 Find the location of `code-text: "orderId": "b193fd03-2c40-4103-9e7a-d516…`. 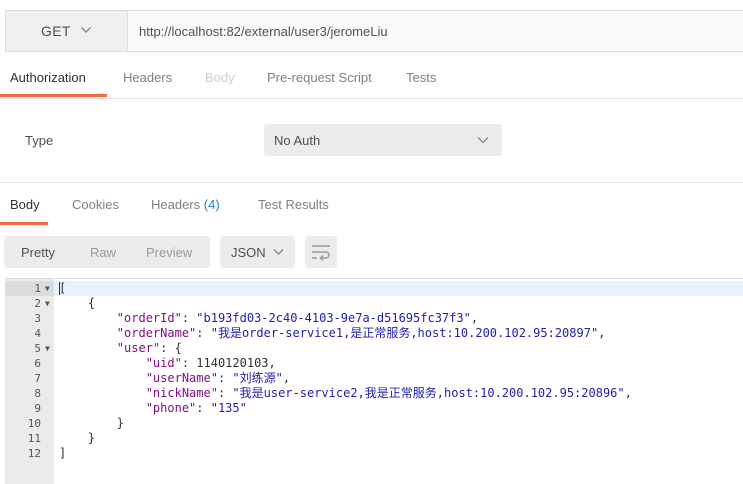

code-text: "orderId": "b193fd03-2c40-4103-9e7a-d516… is located at coordinates (268, 318).